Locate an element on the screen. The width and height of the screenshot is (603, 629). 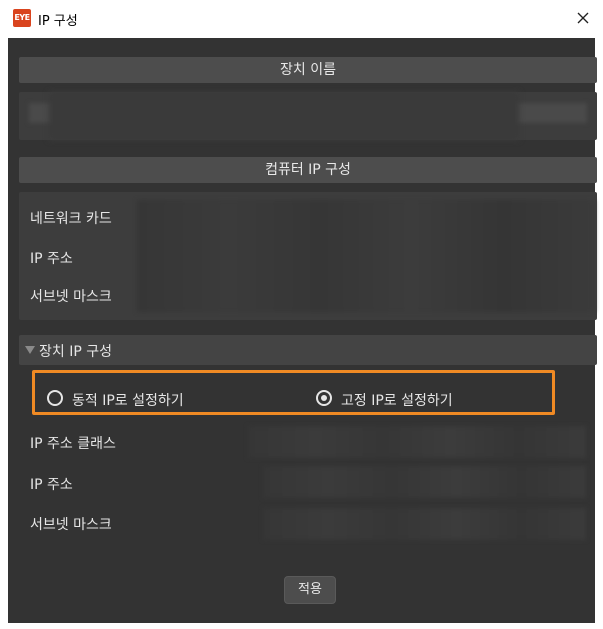
computer-ip-header: 컴퓨터 IP 구성 is located at coordinates (308, 170).